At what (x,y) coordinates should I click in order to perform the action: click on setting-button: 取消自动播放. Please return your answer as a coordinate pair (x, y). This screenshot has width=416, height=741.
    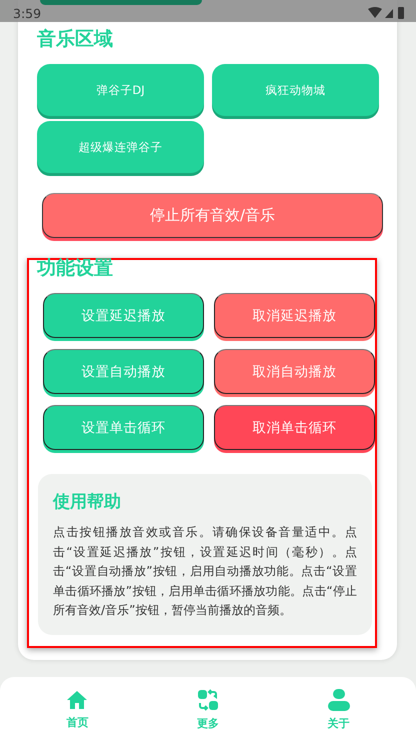
    Looking at the image, I should click on (294, 371).